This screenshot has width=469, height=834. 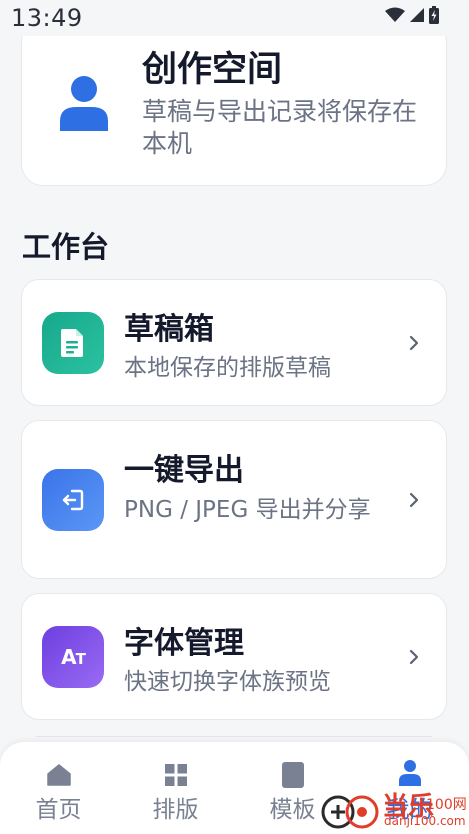 What do you see at coordinates (247, 510) in the screenshot?
I see `menu-desc-export: PNG / JPEG 导出并分享` at bounding box center [247, 510].